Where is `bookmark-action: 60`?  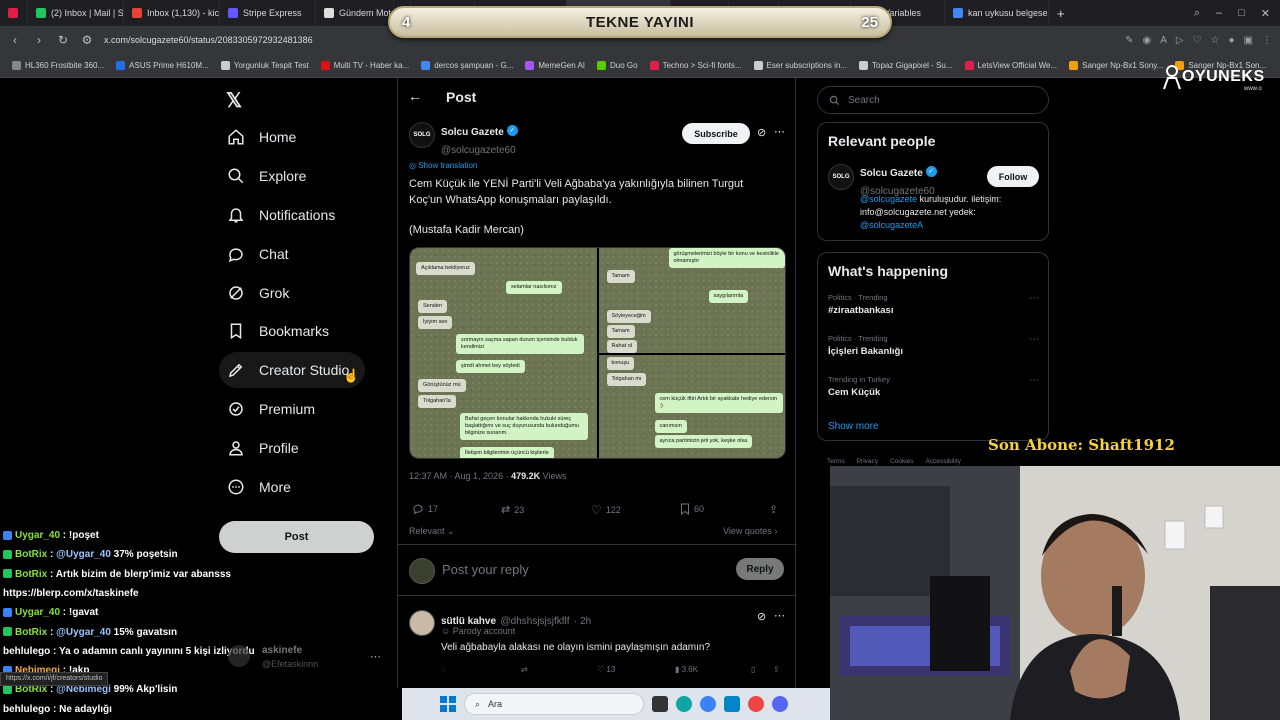
bookmark-action: 60 is located at coordinates (692, 509).